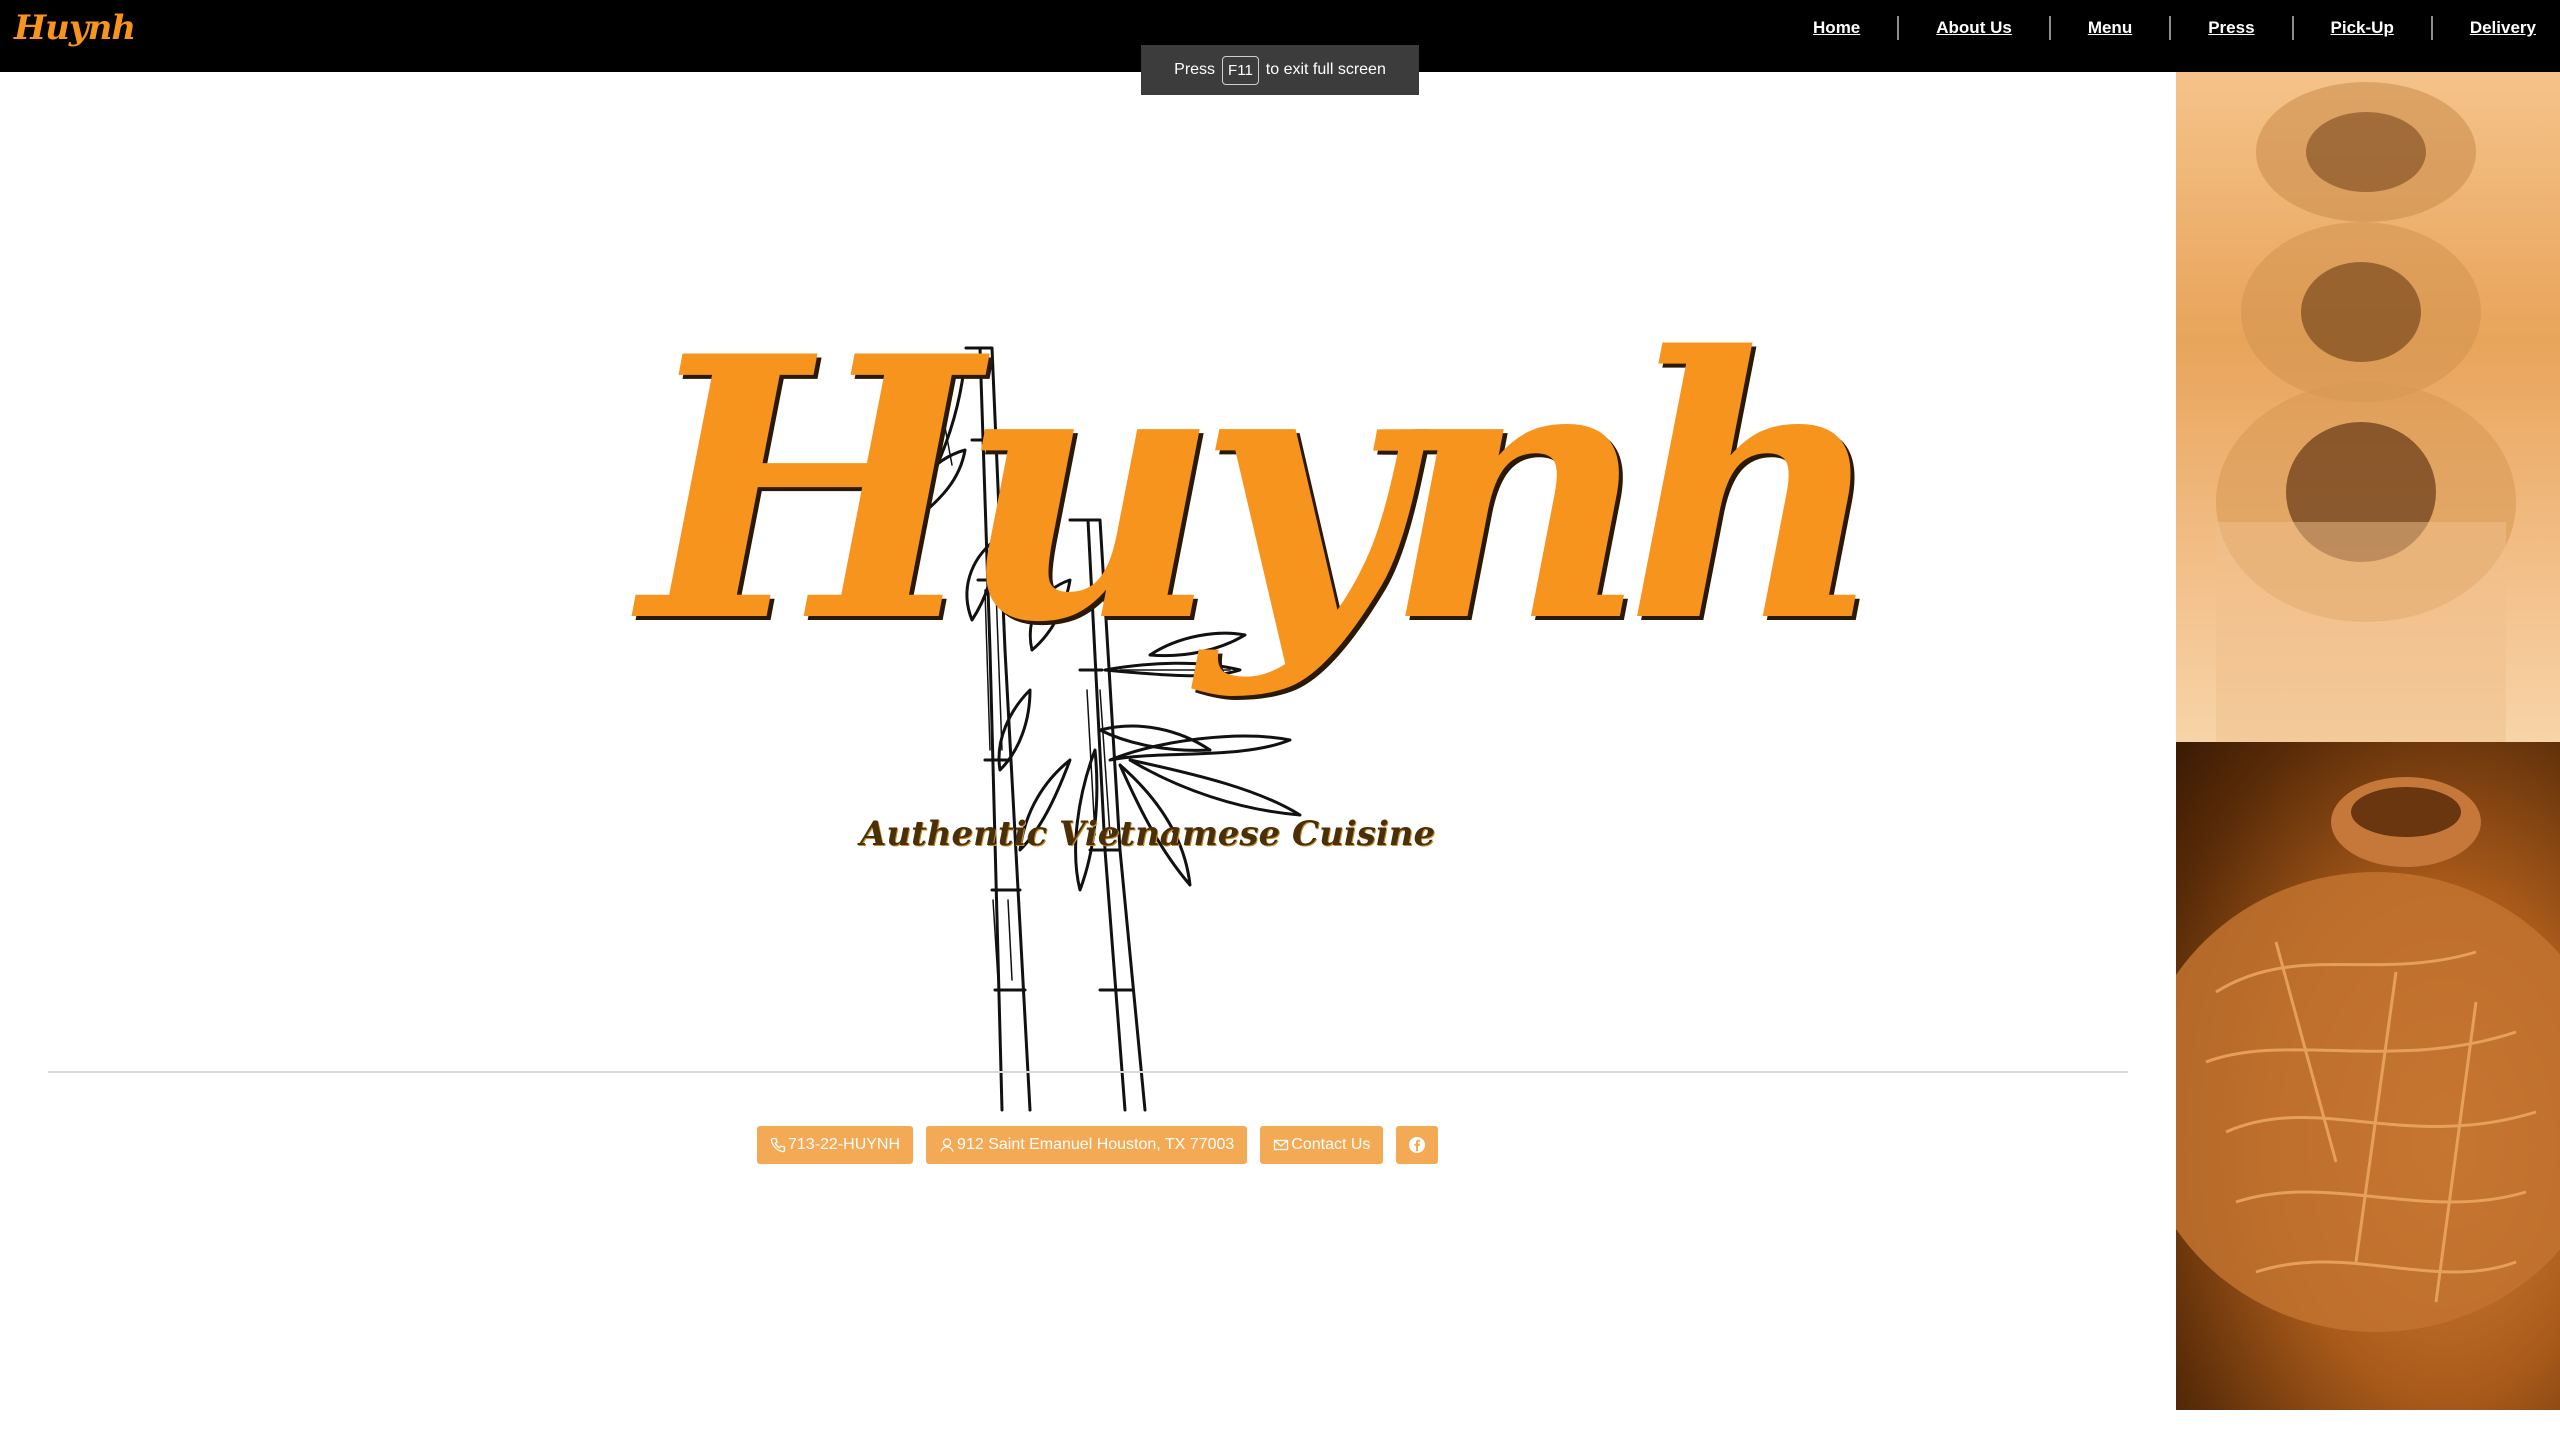  Describe the element at coordinates (2111, 28) in the screenshot. I see `nav-link-menu: Menu` at that location.